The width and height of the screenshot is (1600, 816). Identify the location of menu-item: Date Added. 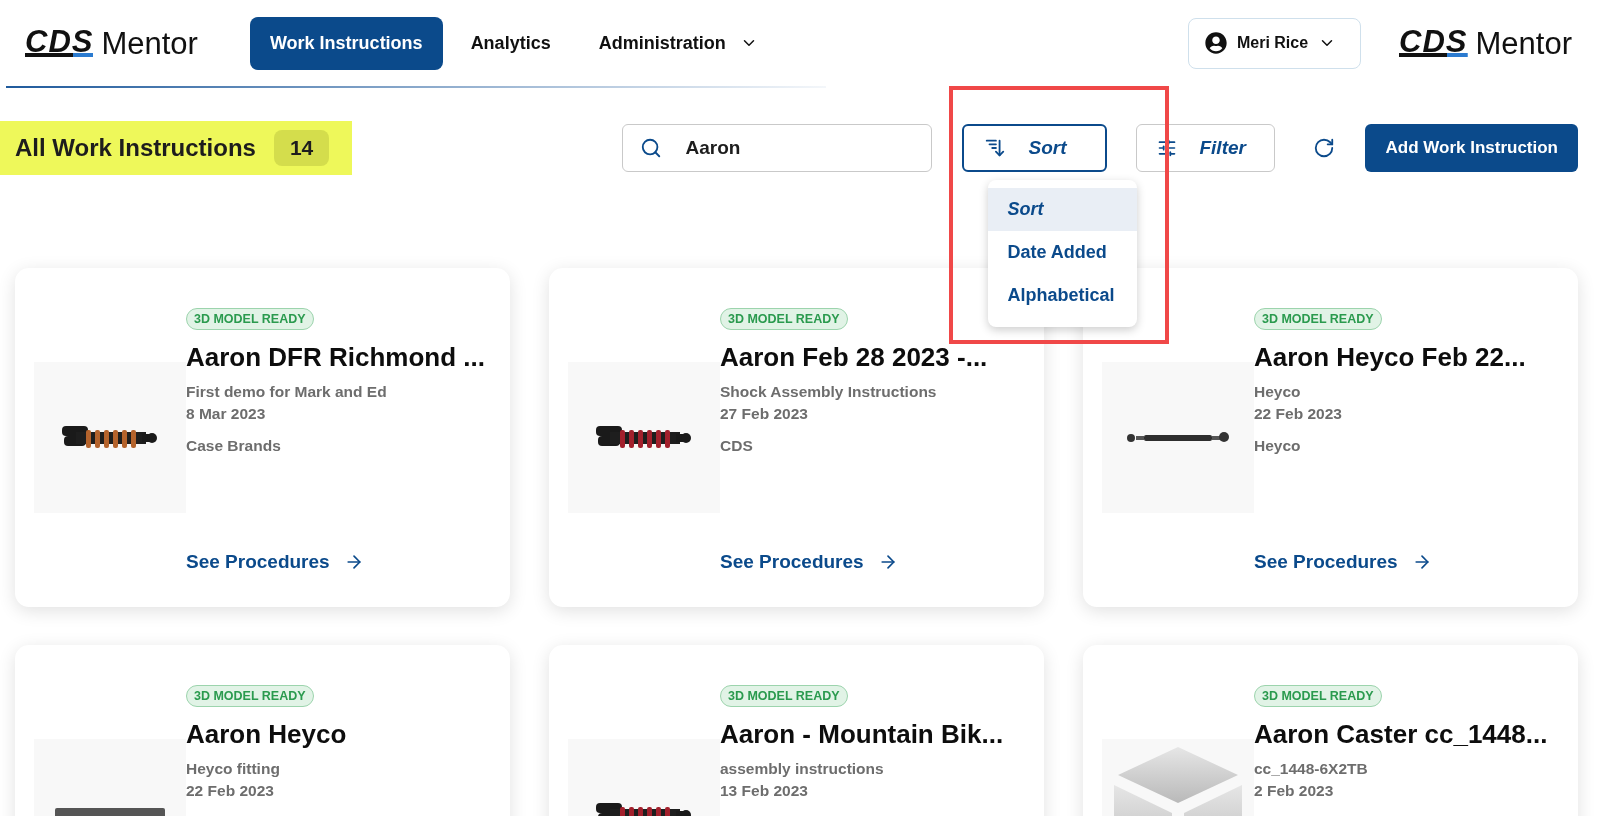
(1063, 252).